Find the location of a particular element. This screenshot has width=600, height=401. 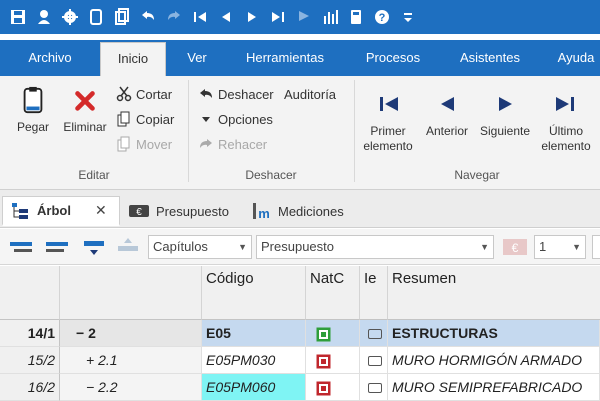

clipboard-icon is located at coordinates (96, 17).